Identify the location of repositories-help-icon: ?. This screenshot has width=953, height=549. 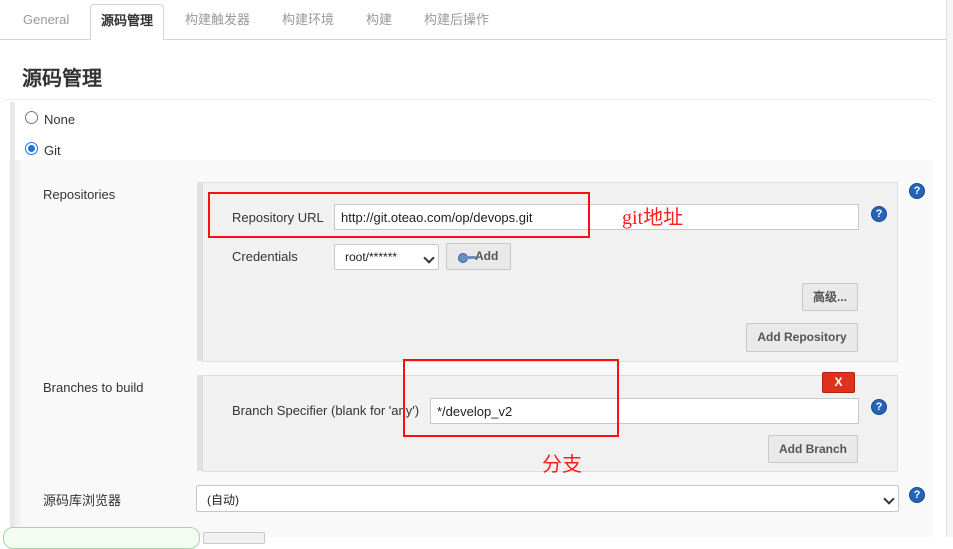
(917, 191).